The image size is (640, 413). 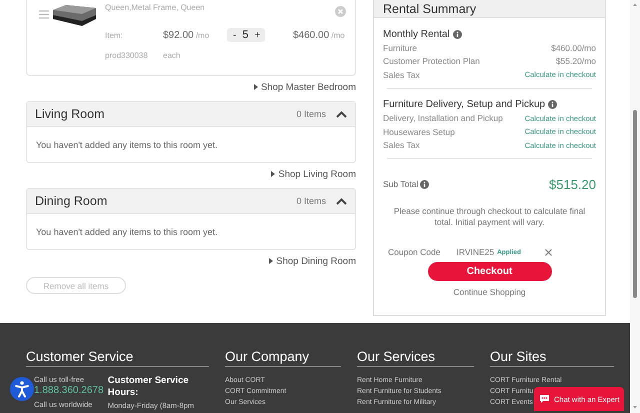 What do you see at coordinates (171, 55) in the screenshot?
I see `unit-note: each` at bounding box center [171, 55].